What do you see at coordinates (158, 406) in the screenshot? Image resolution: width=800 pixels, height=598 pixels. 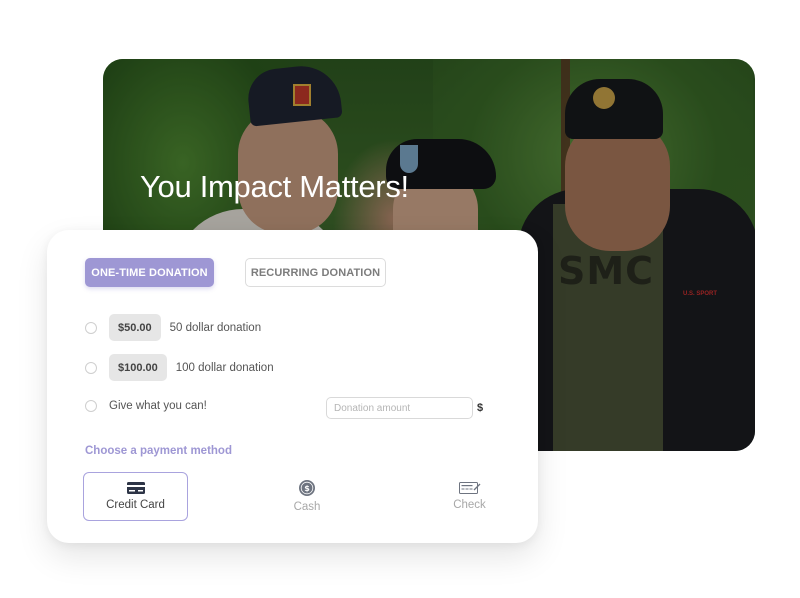 I see `custom-option-label: Give what you can!` at bounding box center [158, 406].